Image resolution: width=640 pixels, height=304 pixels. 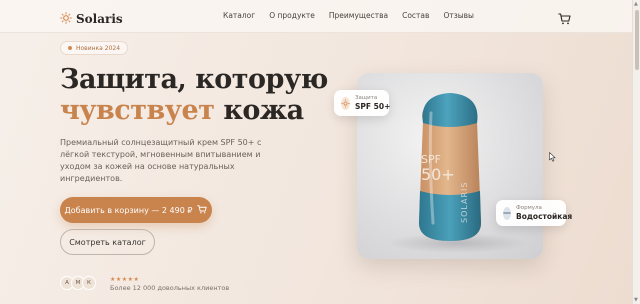 I want to click on nav-link-catalog: Каталог, so click(x=239, y=15).